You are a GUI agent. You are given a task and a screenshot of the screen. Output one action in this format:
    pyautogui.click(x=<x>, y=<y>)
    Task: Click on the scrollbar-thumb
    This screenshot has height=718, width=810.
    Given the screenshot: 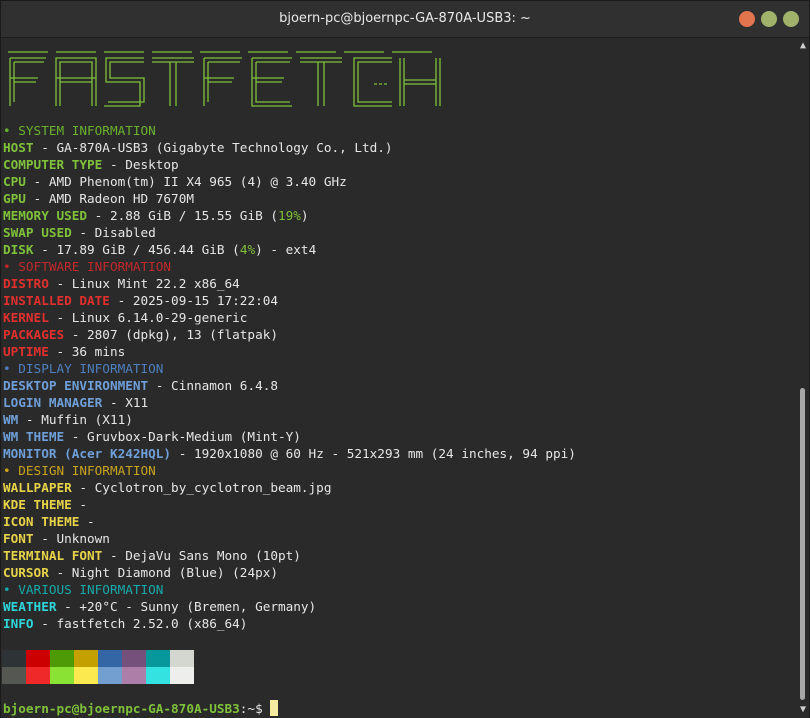 What is the action you would take?
    pyautogui.click(x=802, y=544)
    